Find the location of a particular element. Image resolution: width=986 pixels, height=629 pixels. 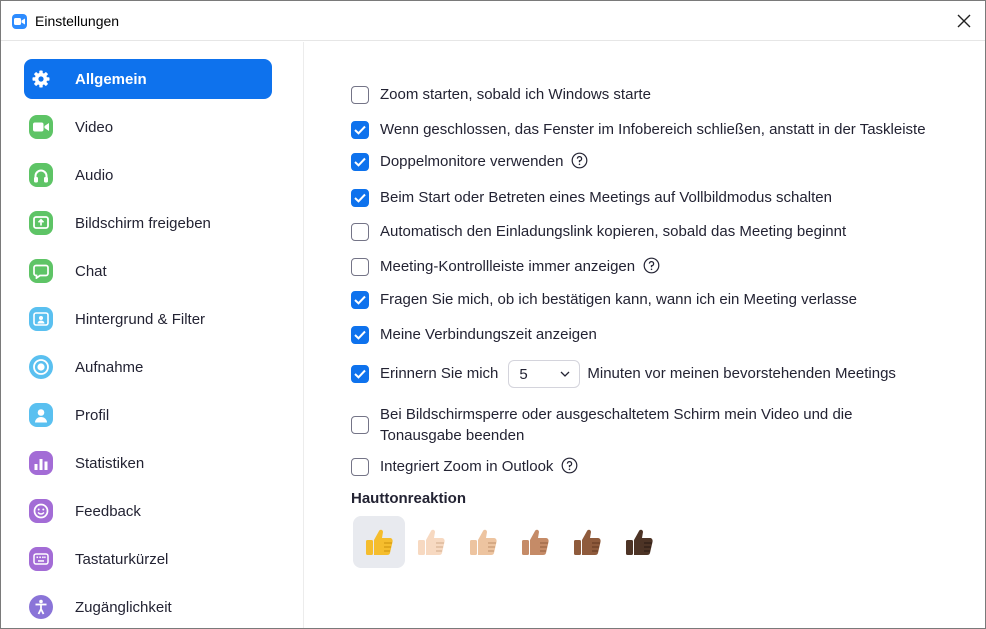

smiley-face-icon is located at coordinates (41, 511).